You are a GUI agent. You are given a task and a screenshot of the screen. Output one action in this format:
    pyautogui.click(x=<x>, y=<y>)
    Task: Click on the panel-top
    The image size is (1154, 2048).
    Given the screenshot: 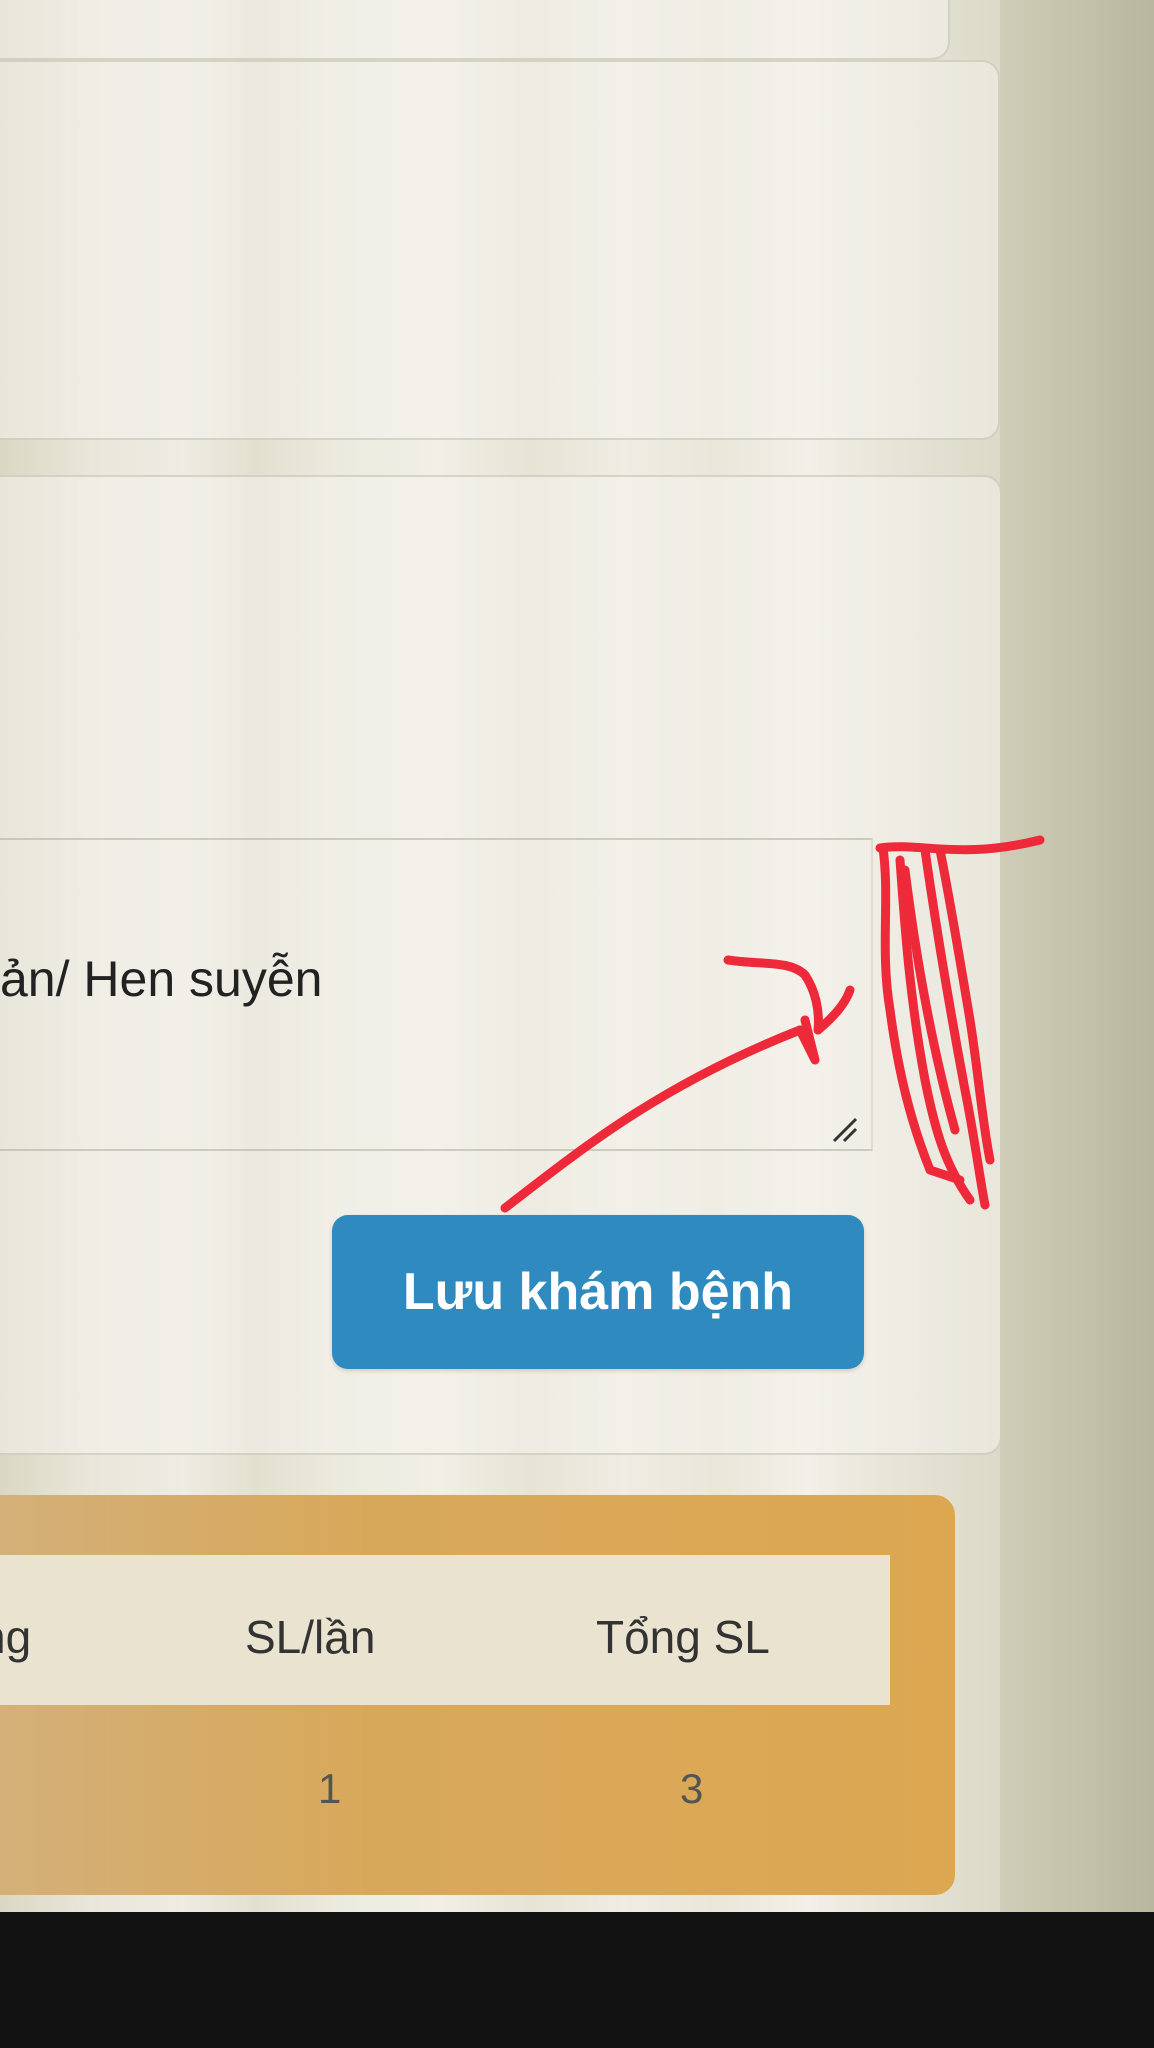 What is the action you would take?
    pyautogui.click(x=475, y=30)
    